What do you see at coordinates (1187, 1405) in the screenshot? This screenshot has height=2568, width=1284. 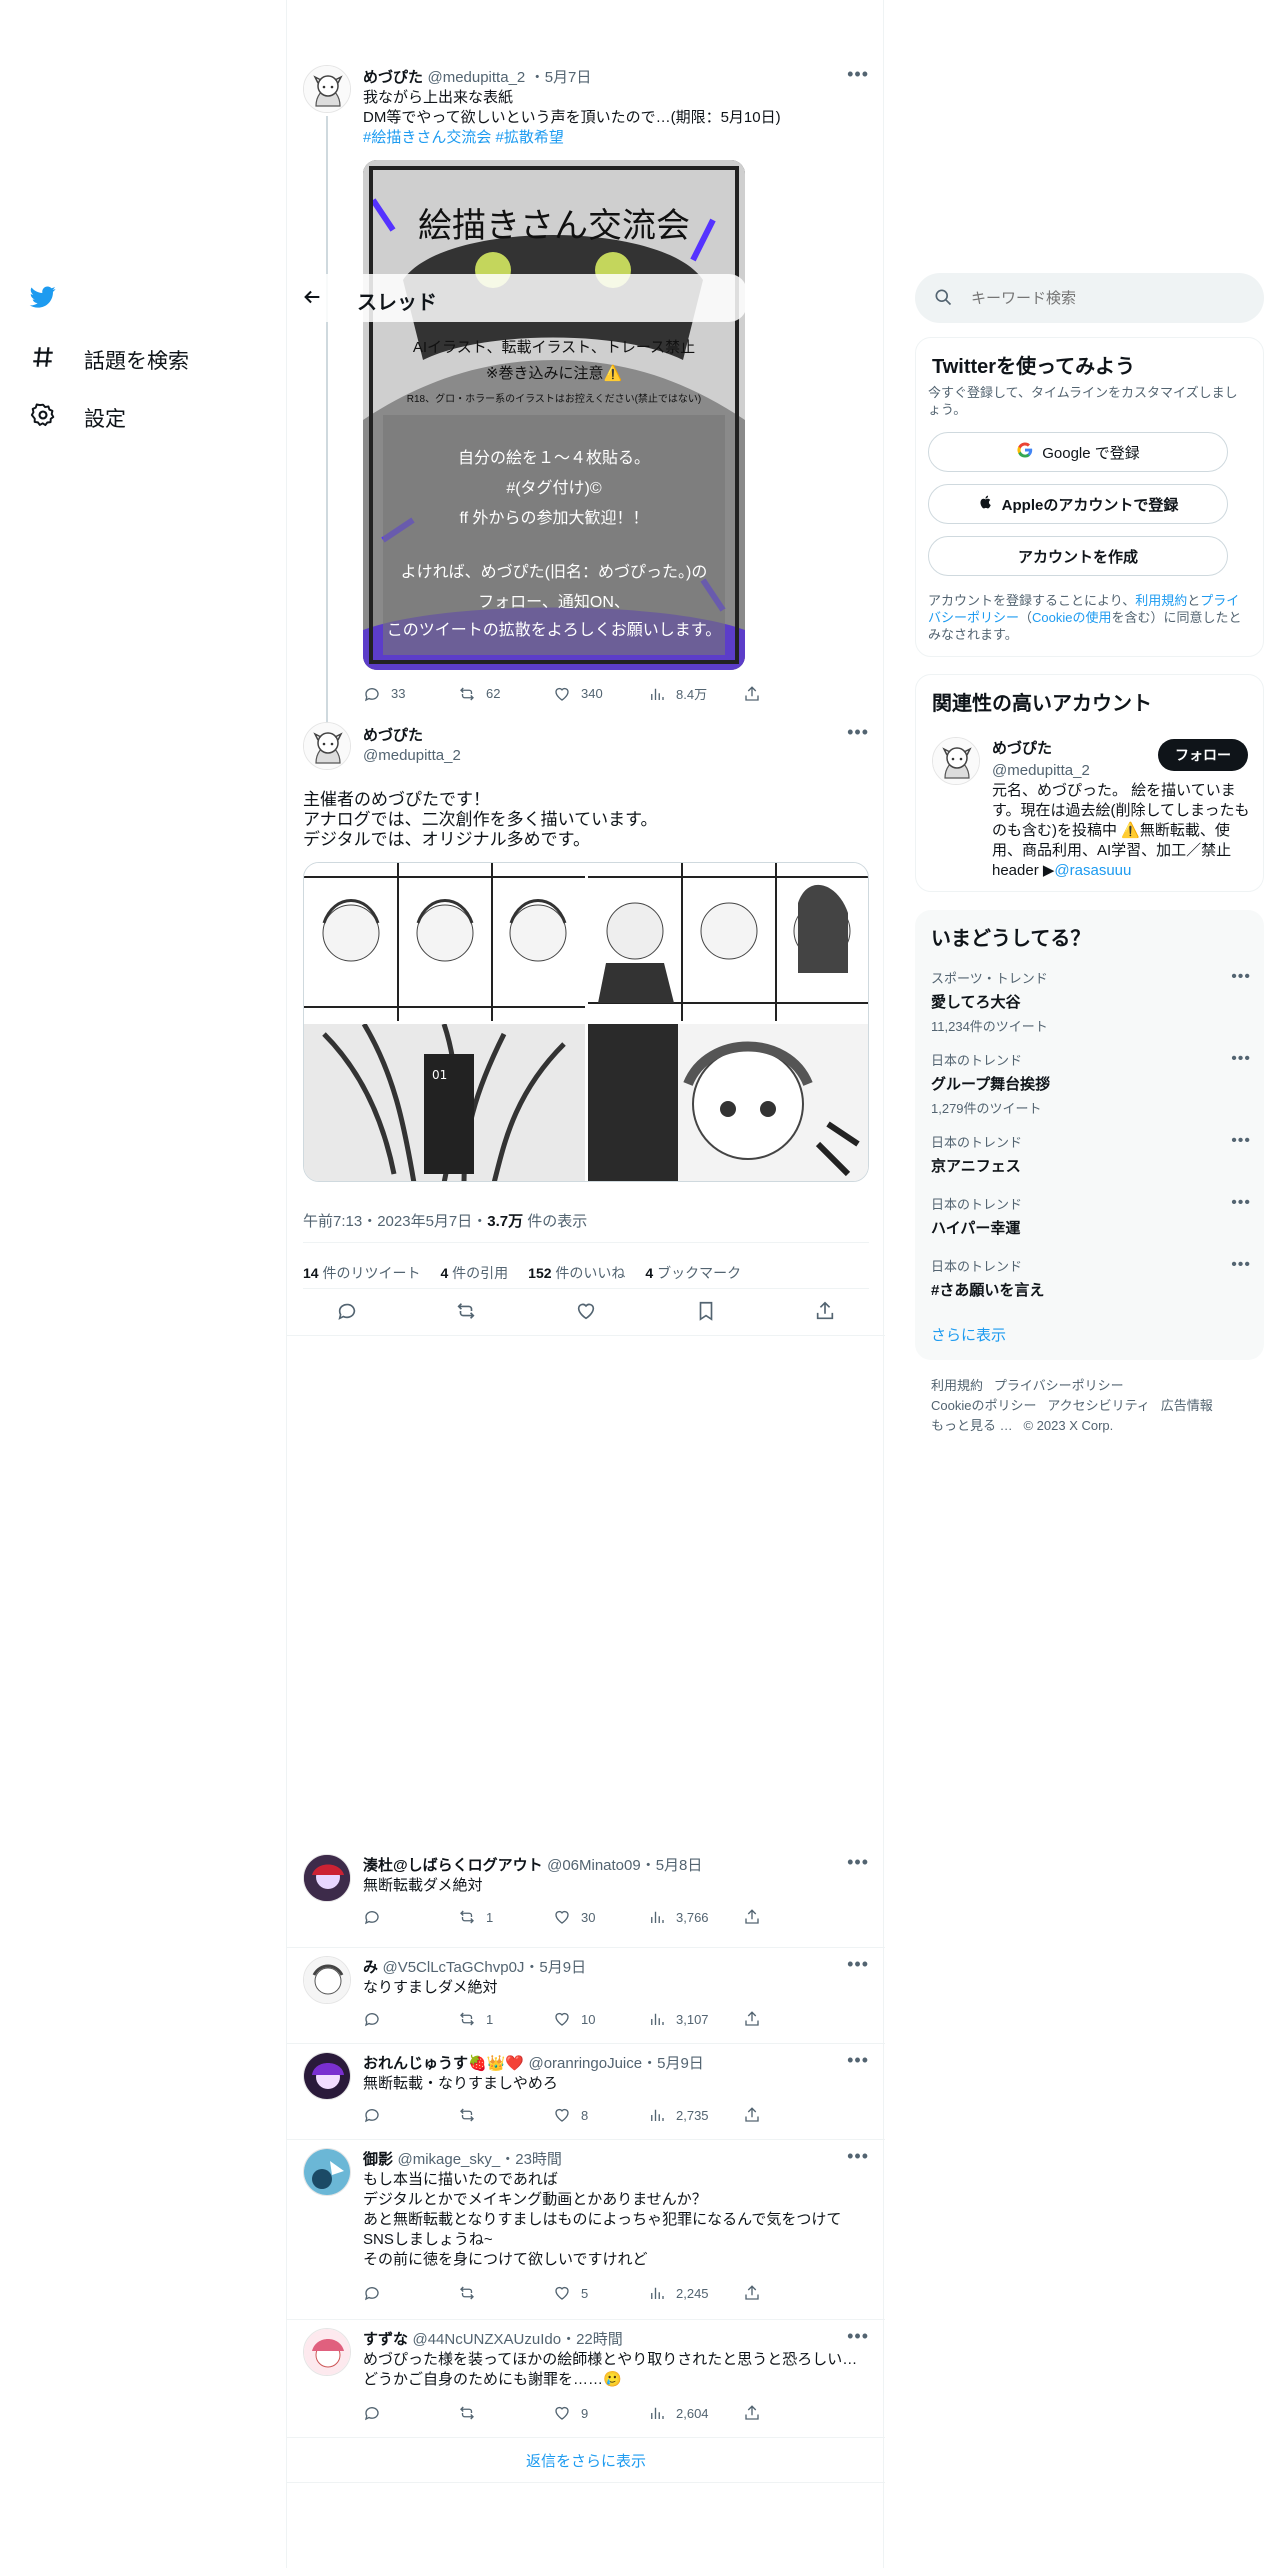 I see `footer-ads: 広告情報` at bounding box center [1187, 1405].